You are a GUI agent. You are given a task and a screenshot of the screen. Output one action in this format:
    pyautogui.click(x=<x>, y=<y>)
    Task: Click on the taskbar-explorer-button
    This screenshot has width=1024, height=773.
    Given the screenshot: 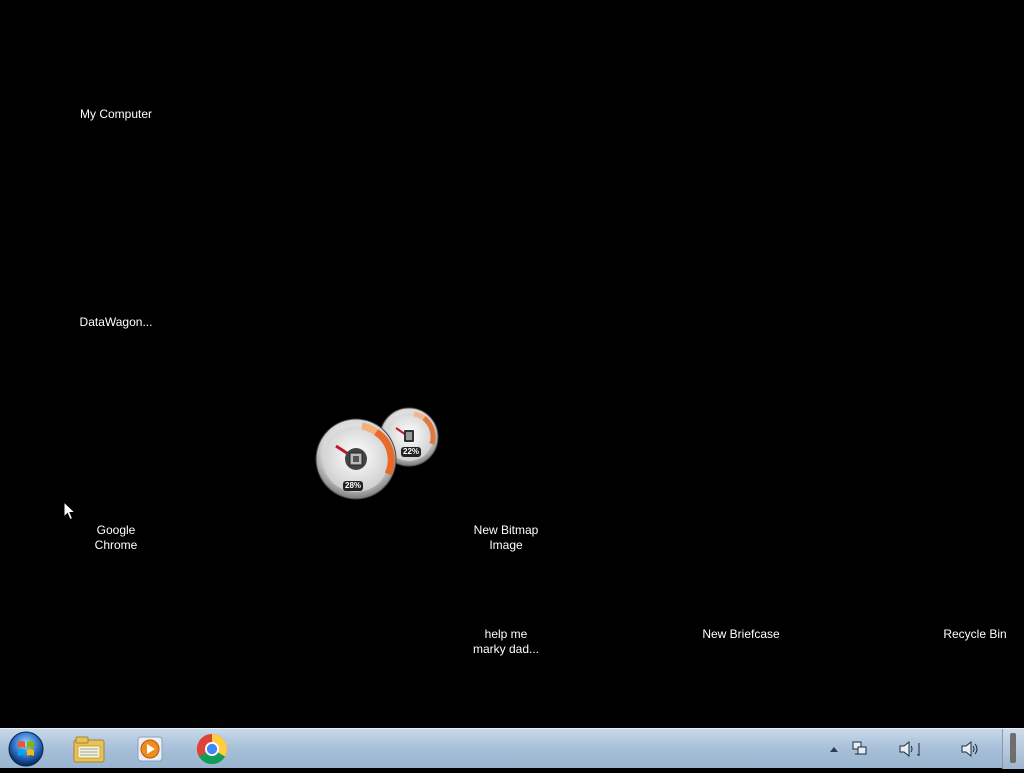 What is the action you would take?
    pyautogui.click(x=89, y=749)
    